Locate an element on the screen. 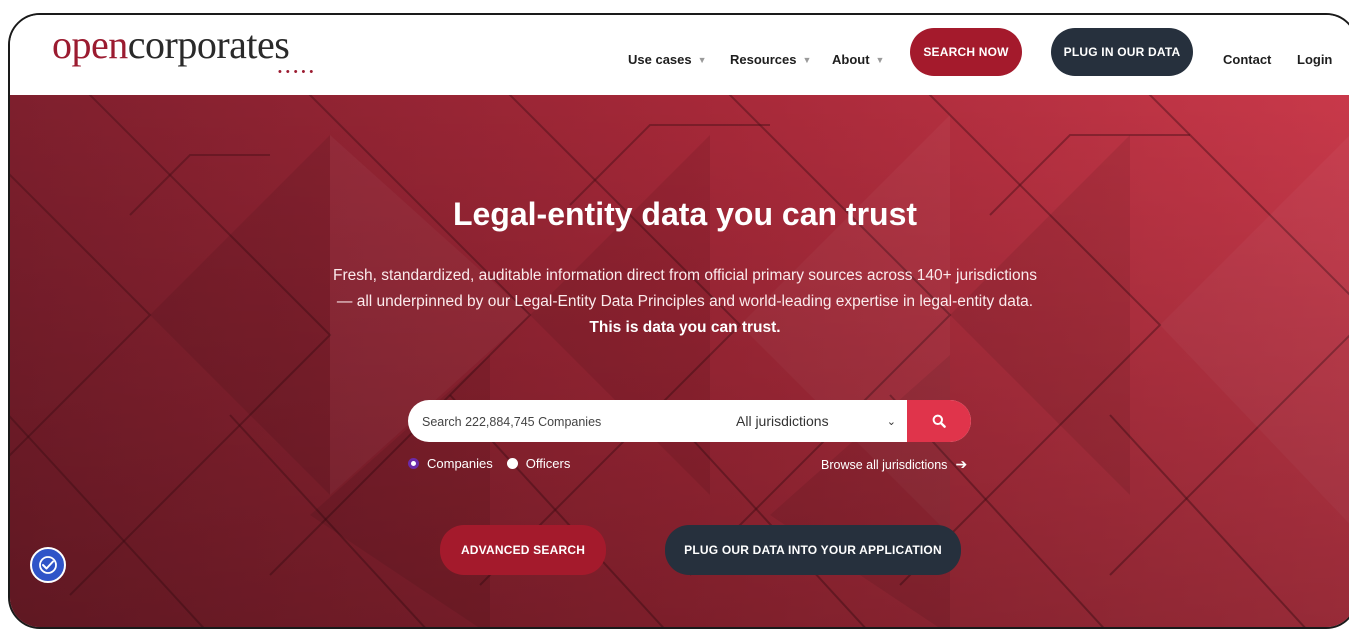 The height and width of the screenshot is (629, 1349). nav-login-label: Login is located at coordinates (1315, 59).